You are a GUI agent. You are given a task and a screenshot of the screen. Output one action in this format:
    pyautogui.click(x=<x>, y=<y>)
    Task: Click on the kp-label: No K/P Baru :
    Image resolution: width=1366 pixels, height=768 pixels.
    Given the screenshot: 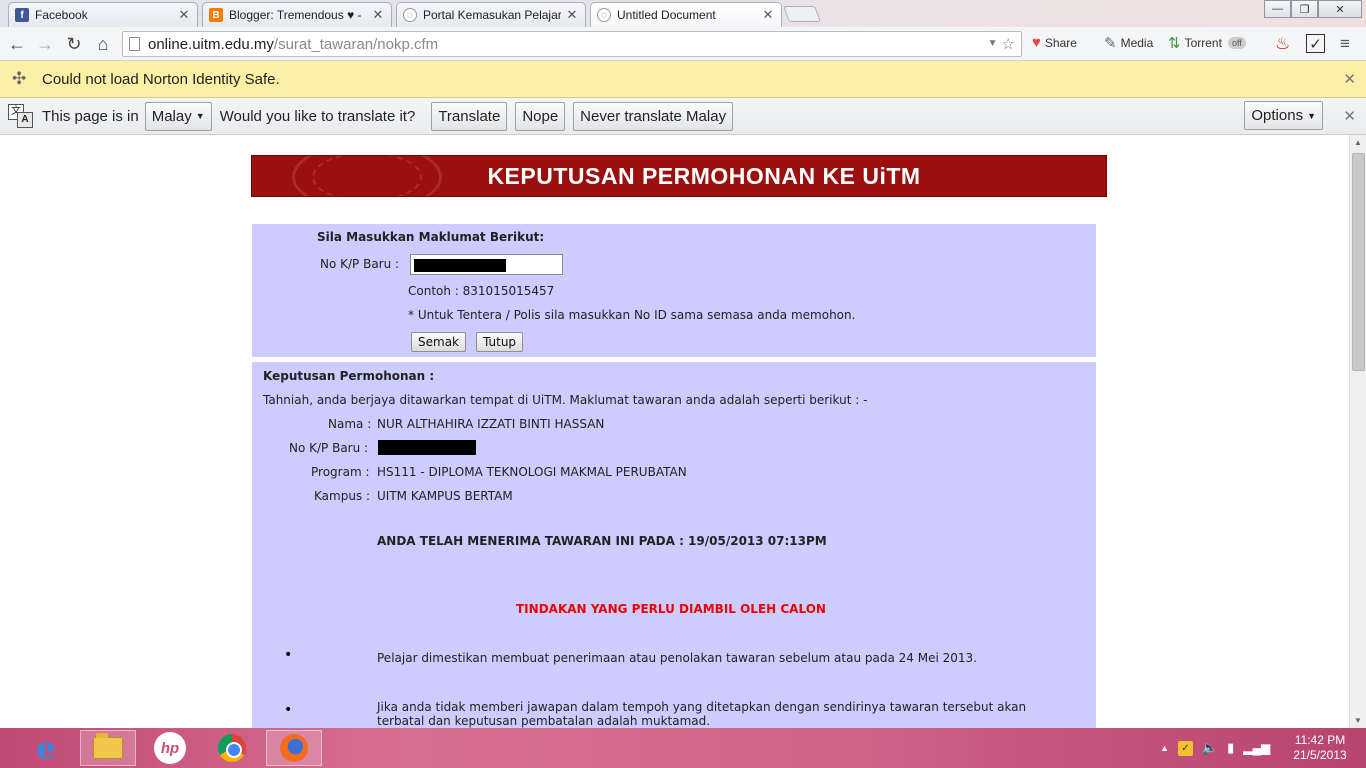 What is the action you would take?
    pyautogui.click(x=360, y=264)
    